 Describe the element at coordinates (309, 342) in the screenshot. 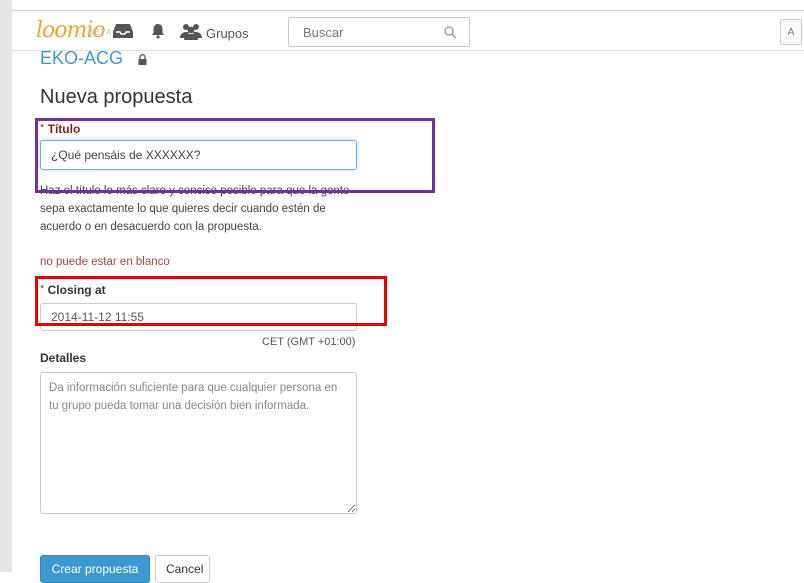

I see `timezone-label: CET (GMT +01:00)` at that location.